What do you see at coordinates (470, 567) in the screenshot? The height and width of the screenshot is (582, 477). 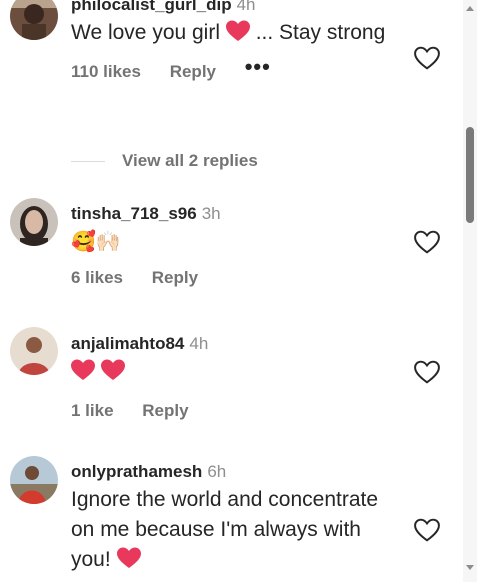 I see `scroll-down-arrow-icon` at bounding box center [470, 567].